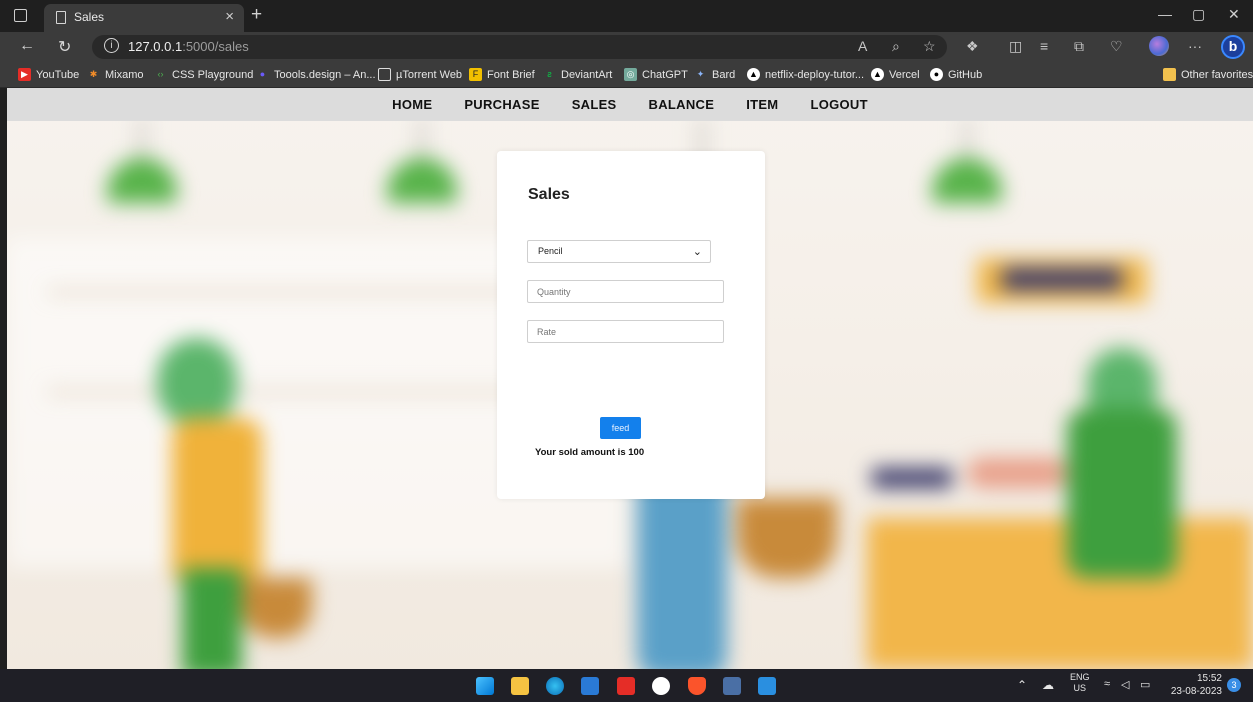 The height and width of the screenshot is (702, 1253). Describe the element at coordinates (89, 17) in the screenshot. I see `tab-title: Sales` at that location.